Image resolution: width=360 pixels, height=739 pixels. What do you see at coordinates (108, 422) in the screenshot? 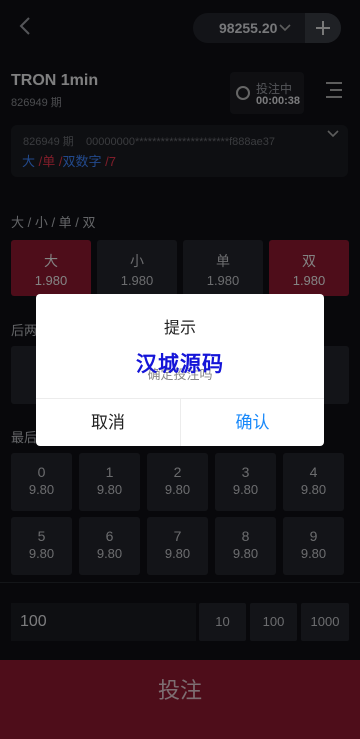
I see `dialog-cancel-button: 取消` at bounding box center [108, 422].